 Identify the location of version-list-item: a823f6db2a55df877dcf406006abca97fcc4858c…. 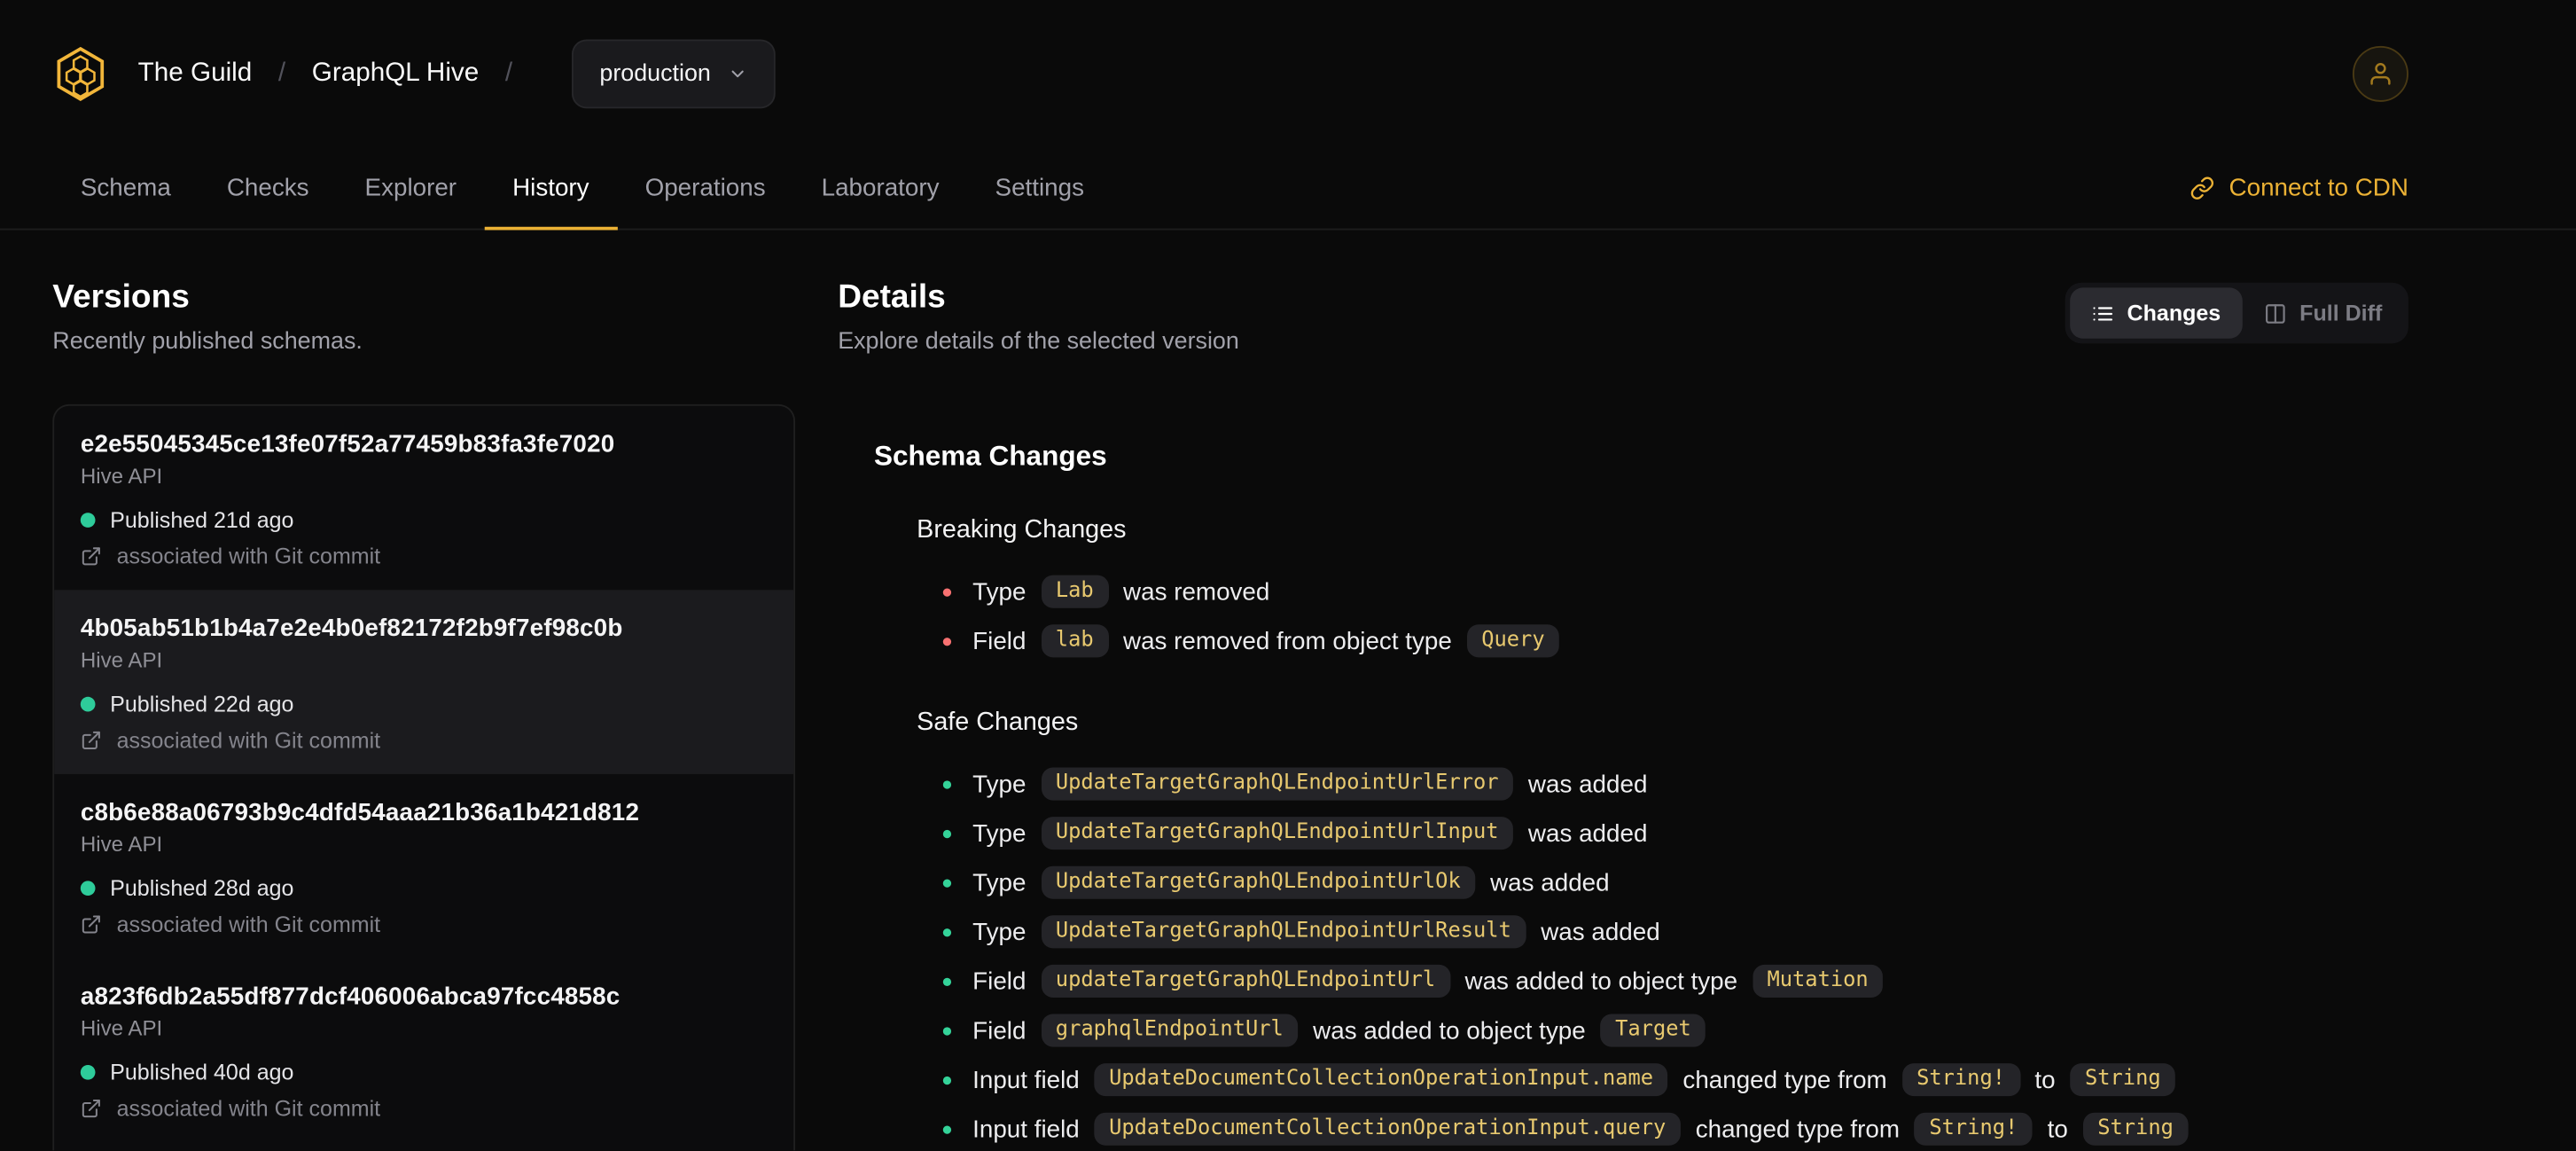
(423, 1050).